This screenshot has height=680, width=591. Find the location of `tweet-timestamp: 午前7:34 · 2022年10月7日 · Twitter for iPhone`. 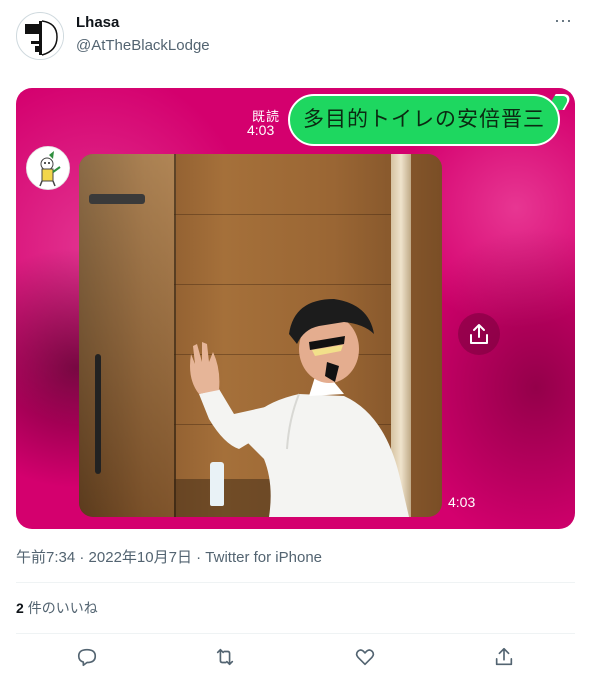

tweet-timestamp: 午前7:34 · 2022年10月7日 · Twitter for iPhone is located at coordinates (169, 556).